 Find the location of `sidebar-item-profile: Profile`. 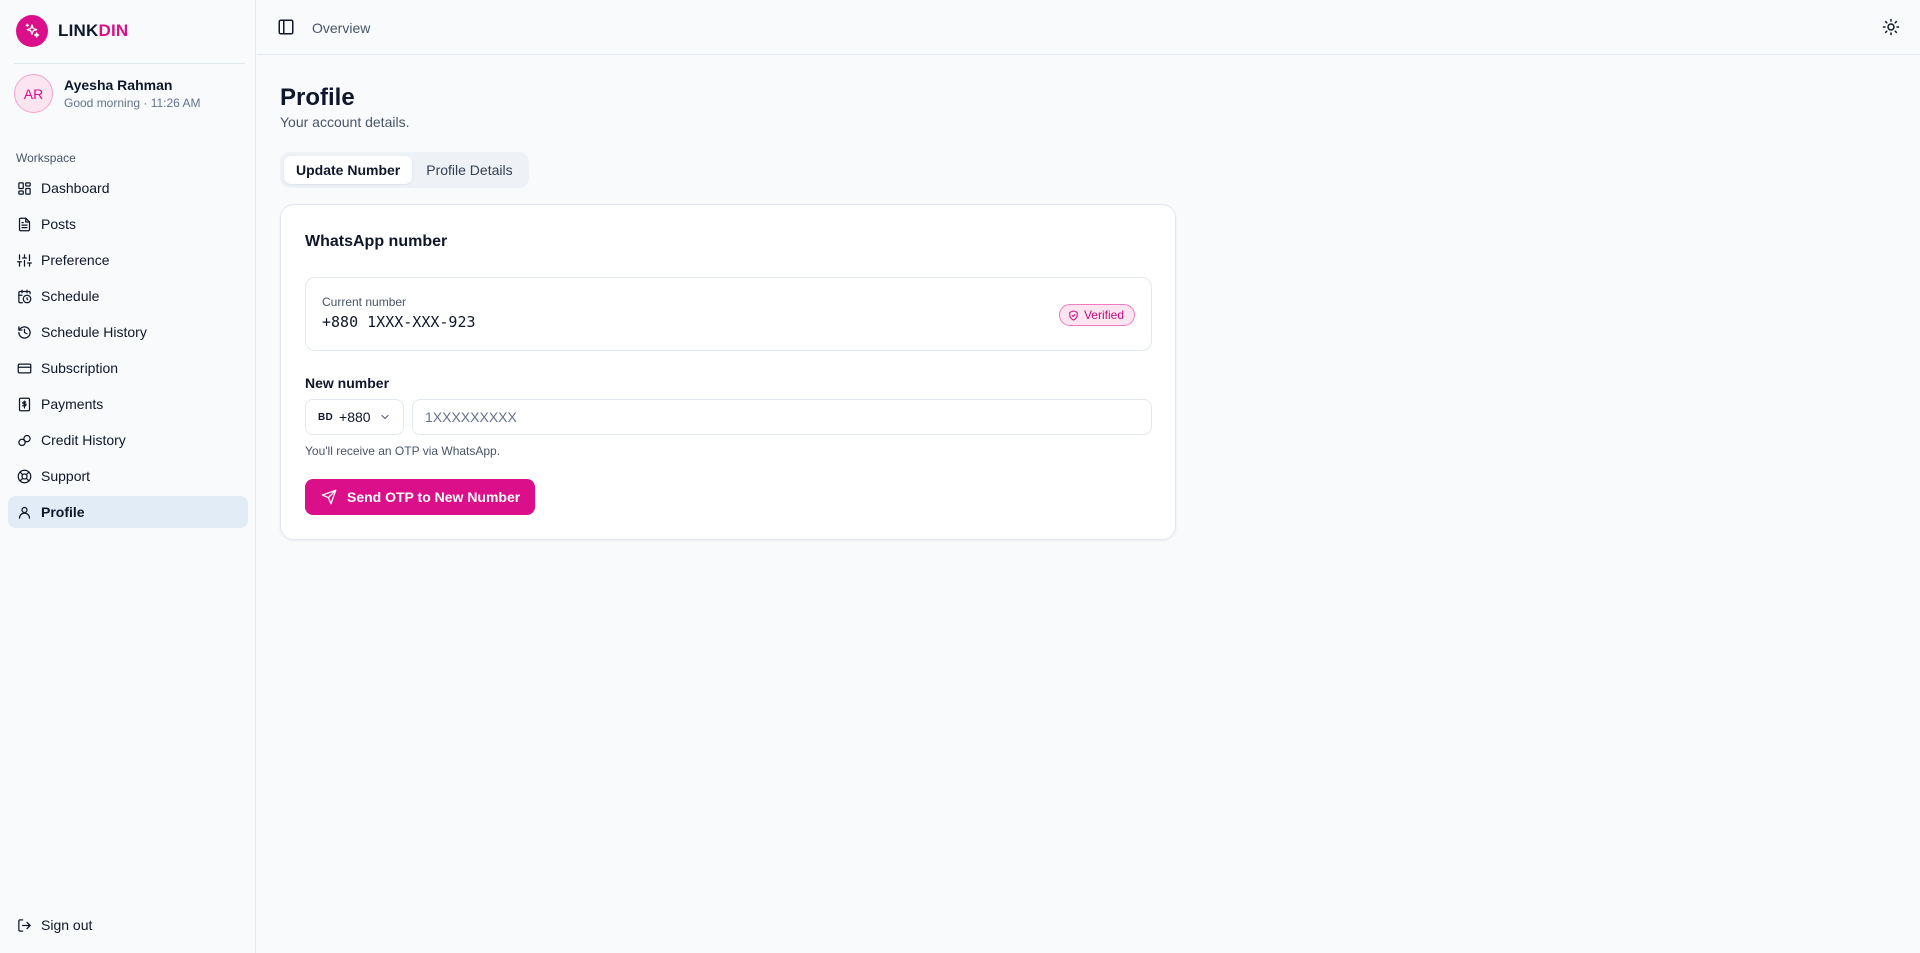

sidebar-item-profile: Profile is located at coordinates (128, 512).